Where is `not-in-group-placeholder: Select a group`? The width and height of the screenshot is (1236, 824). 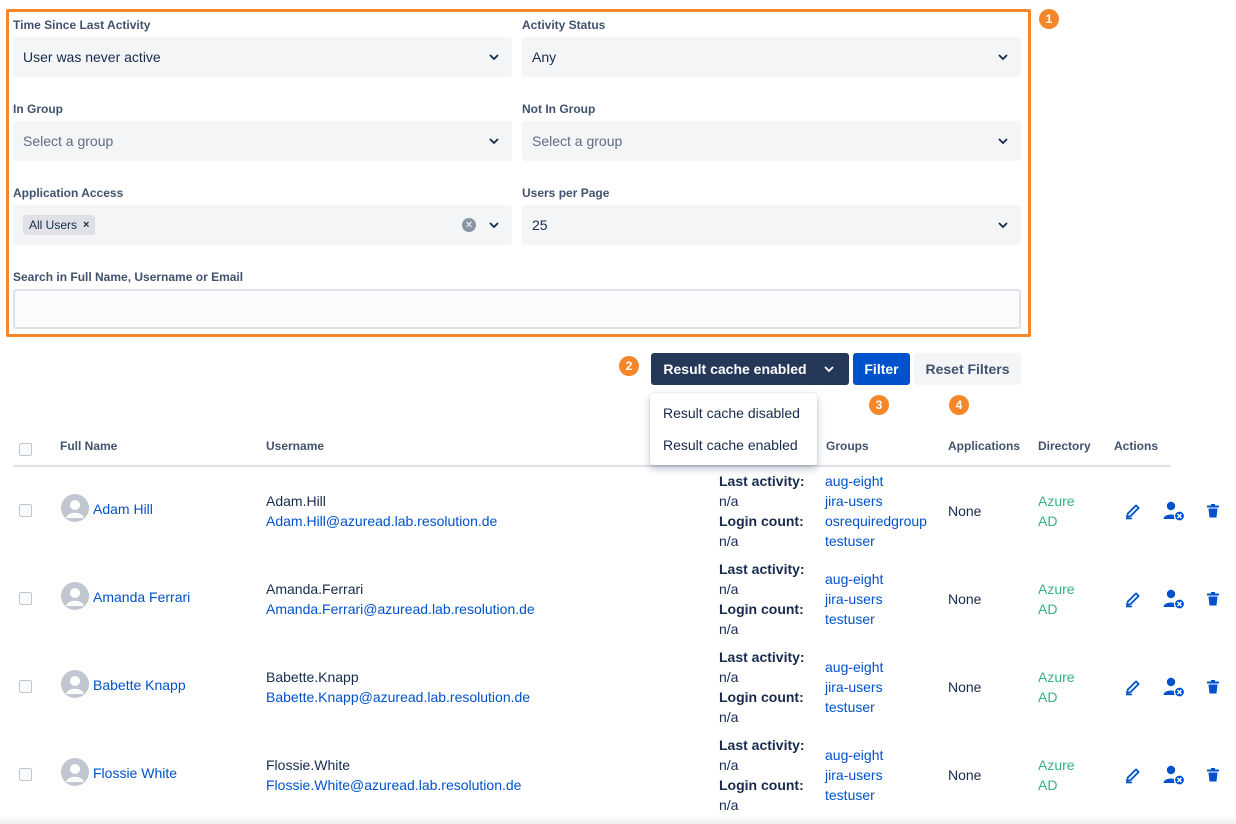 not-in-group-placeholder: Select a group is located at coordinates (577, 141).